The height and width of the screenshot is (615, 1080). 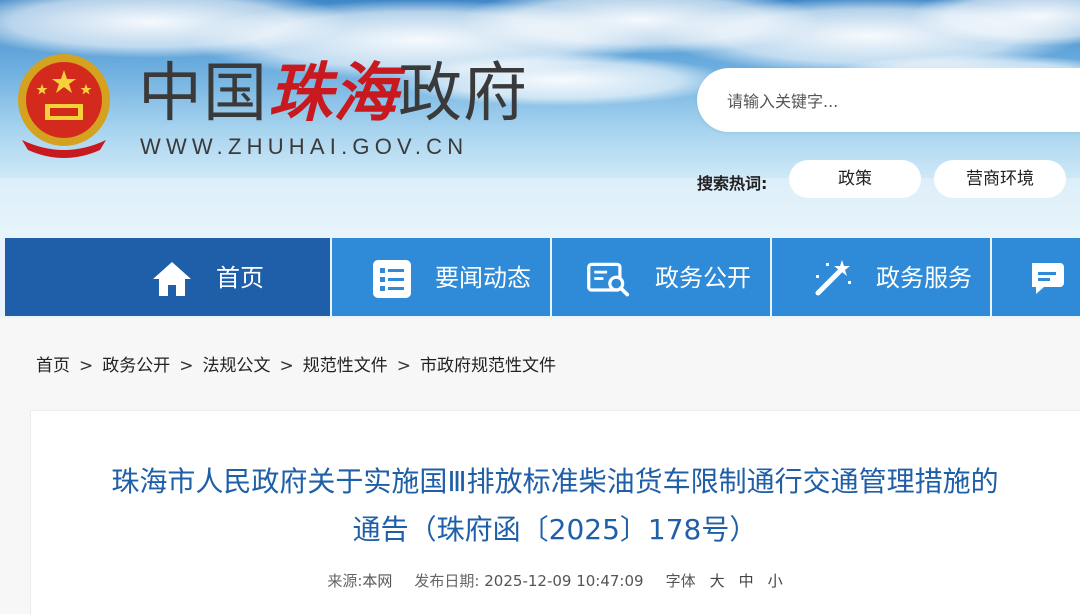 What do you see at coordinates (483, 278) in the screenshot?
I see `nav-label-news: 要闻动态` at bounding box center [483, 278].